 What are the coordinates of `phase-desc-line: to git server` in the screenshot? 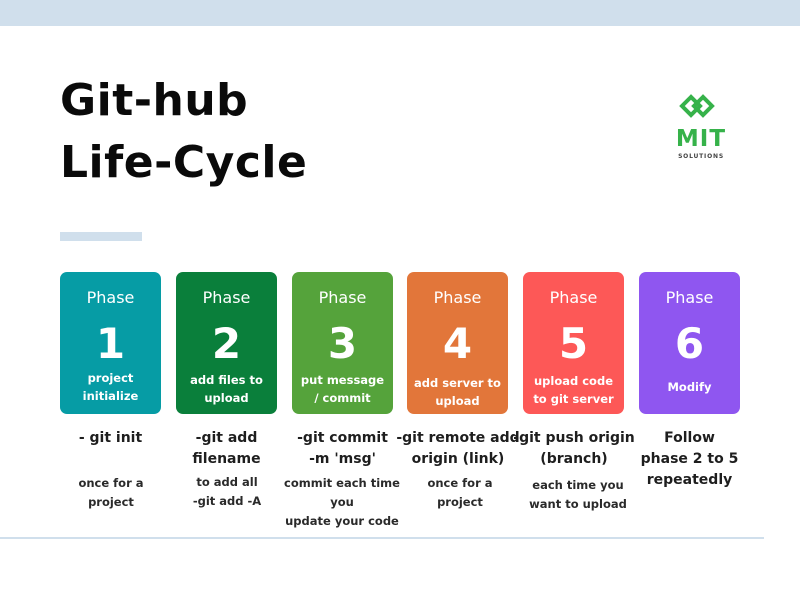 It's located at (573, 399).